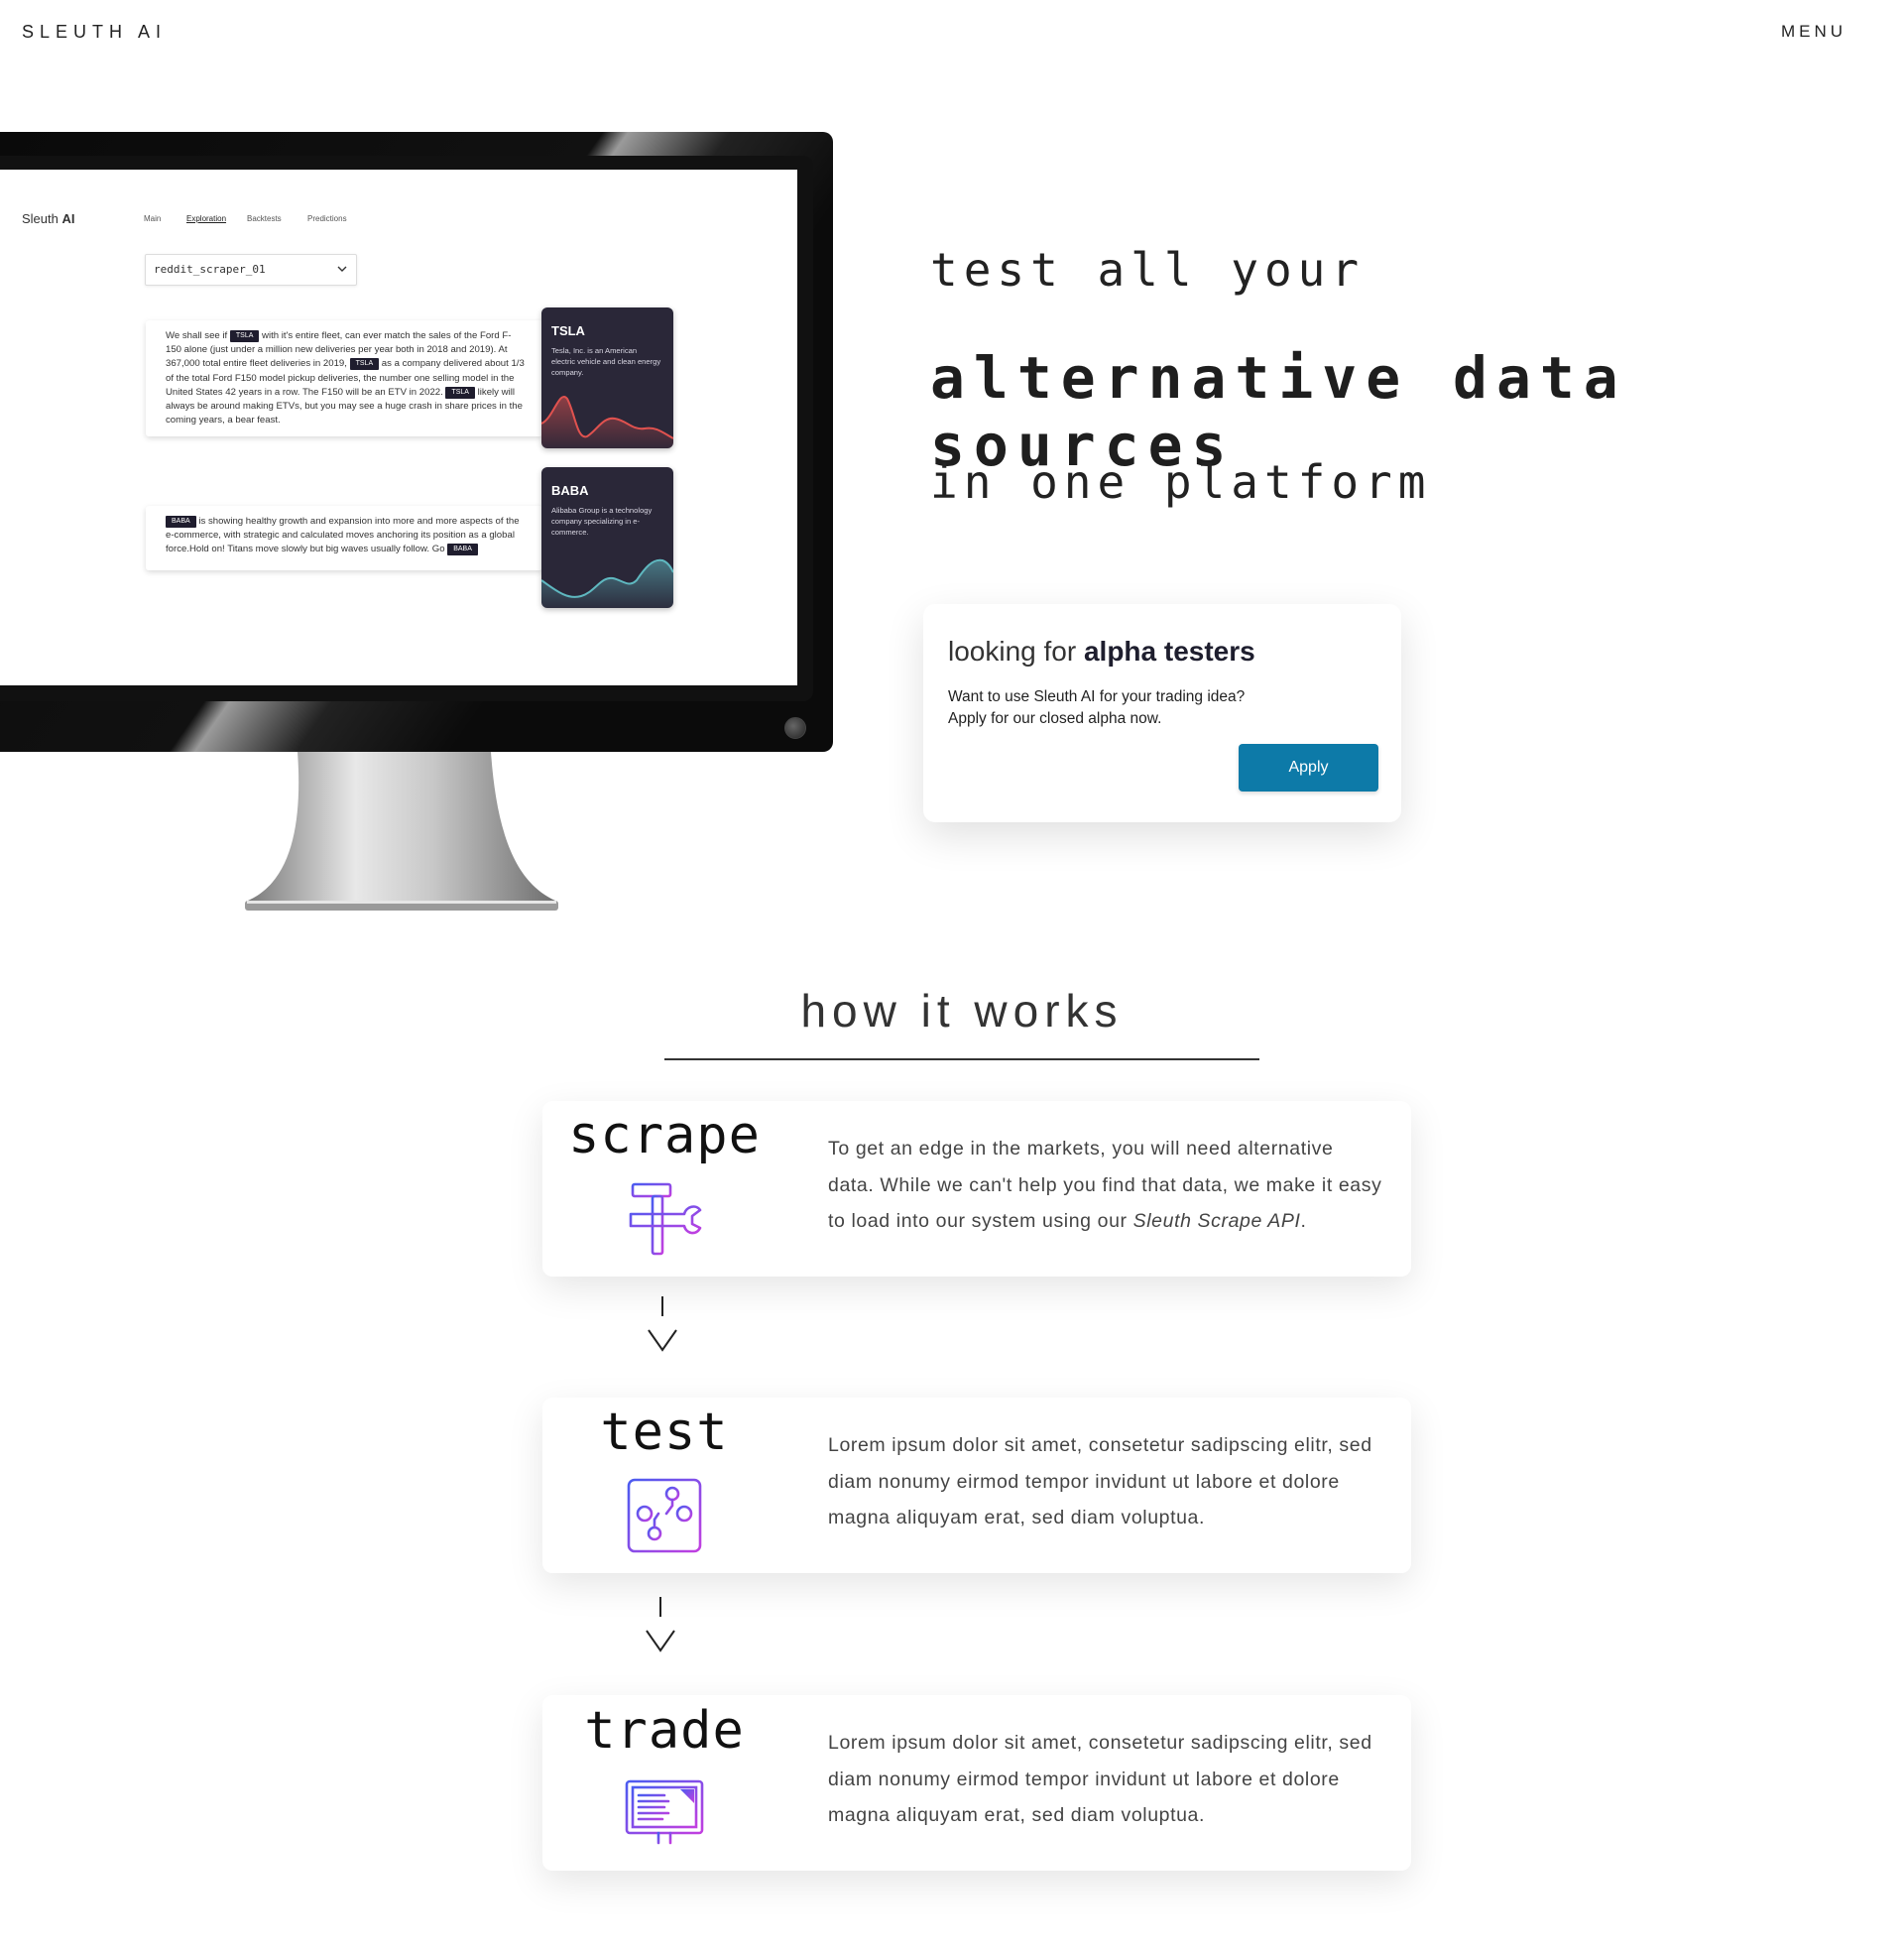  What do you see at coordinates (570, 490) in the screenshot?
I see `ticker-card-title: BABA` at bounding box center [570, 490].